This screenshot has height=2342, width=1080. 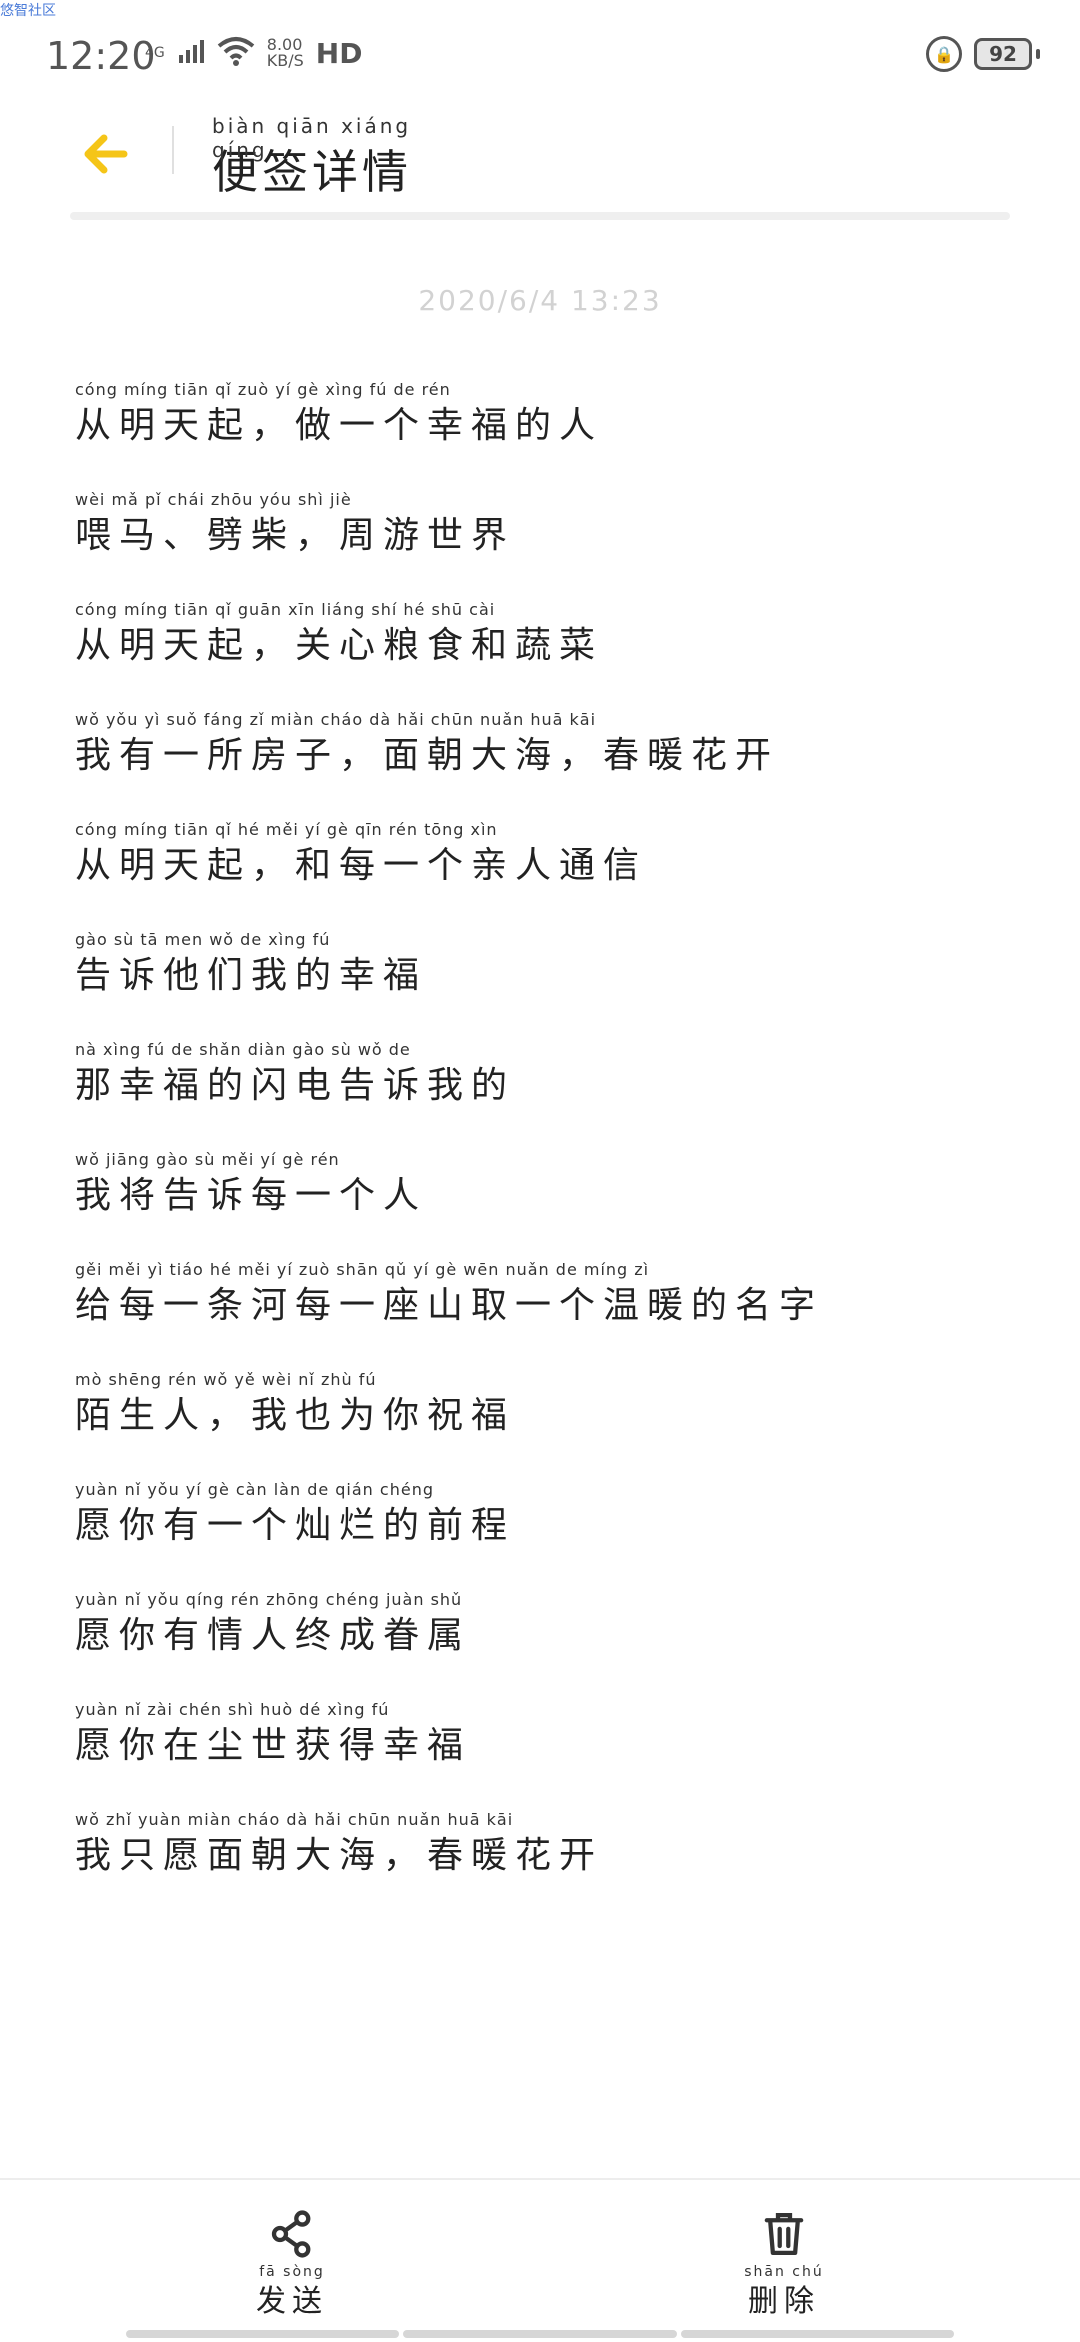 What do you see at coordinates (339, 645) in the screenshot?
I see `line-text: 从明天起，关心粮食和蔬菜` at bounding box center [339, 645].